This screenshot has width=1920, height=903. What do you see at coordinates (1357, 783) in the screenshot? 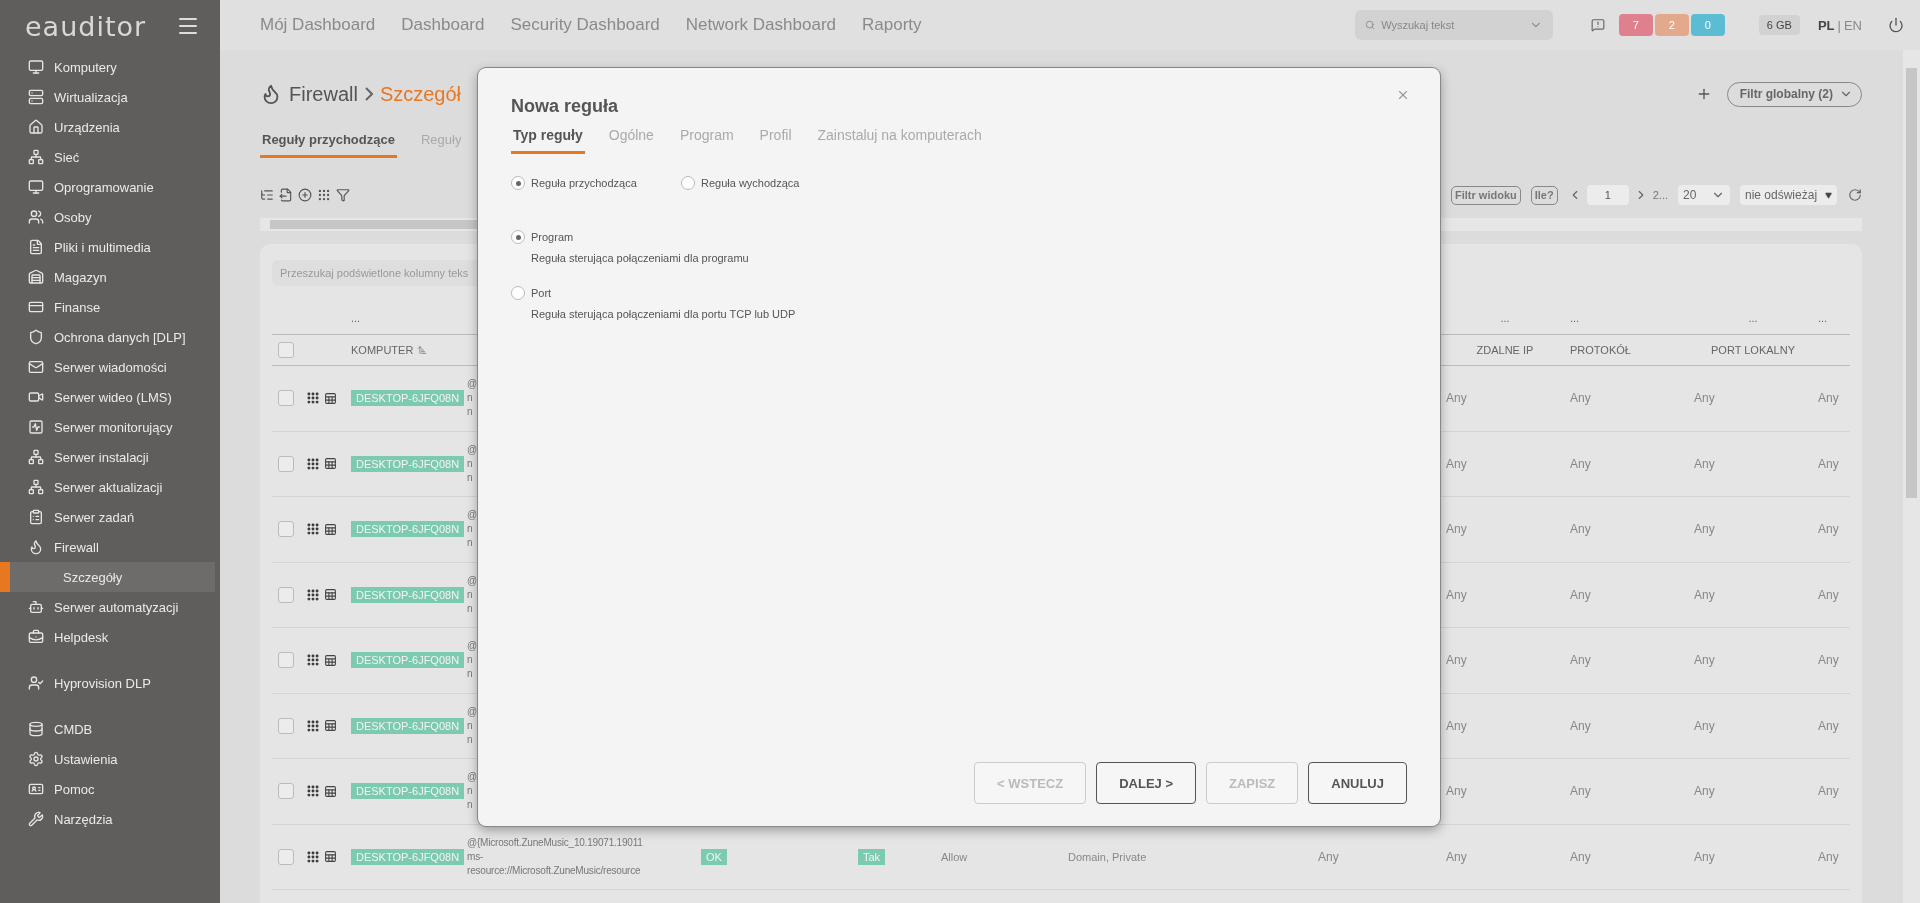
I see `dialog-button: ANULUJ` at bounding box center [1357, 783].